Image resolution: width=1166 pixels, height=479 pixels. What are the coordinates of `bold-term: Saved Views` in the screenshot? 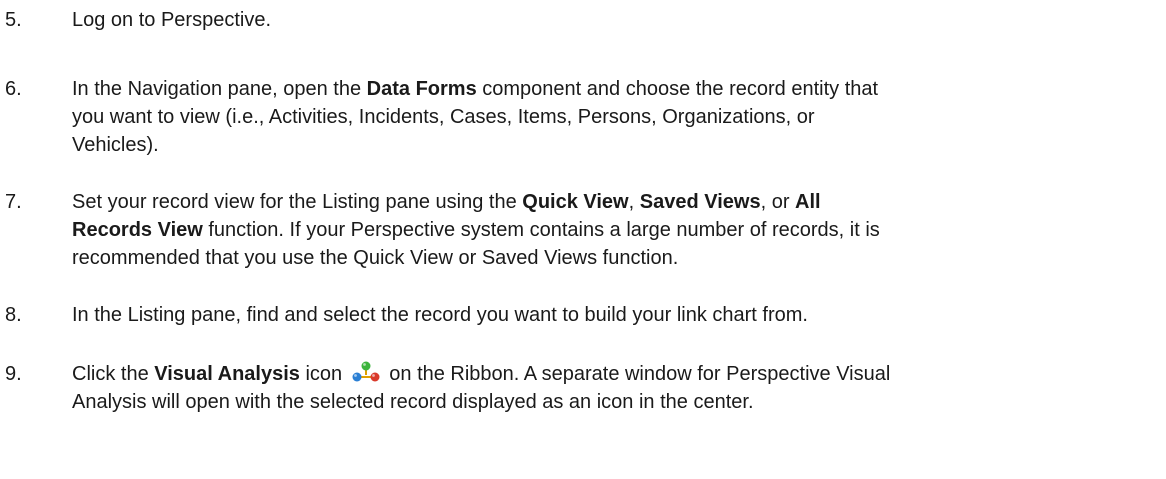 It's located at (700, 202).